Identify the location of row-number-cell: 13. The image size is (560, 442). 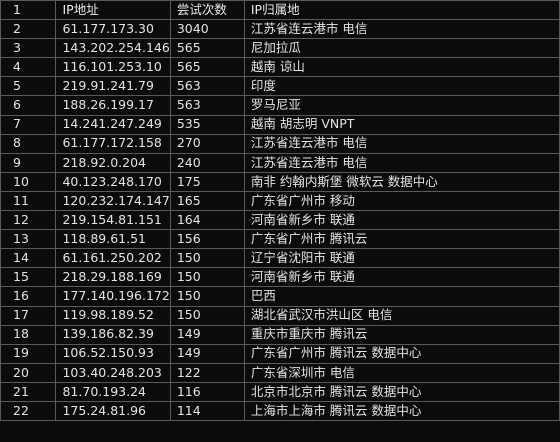
(28, 239).